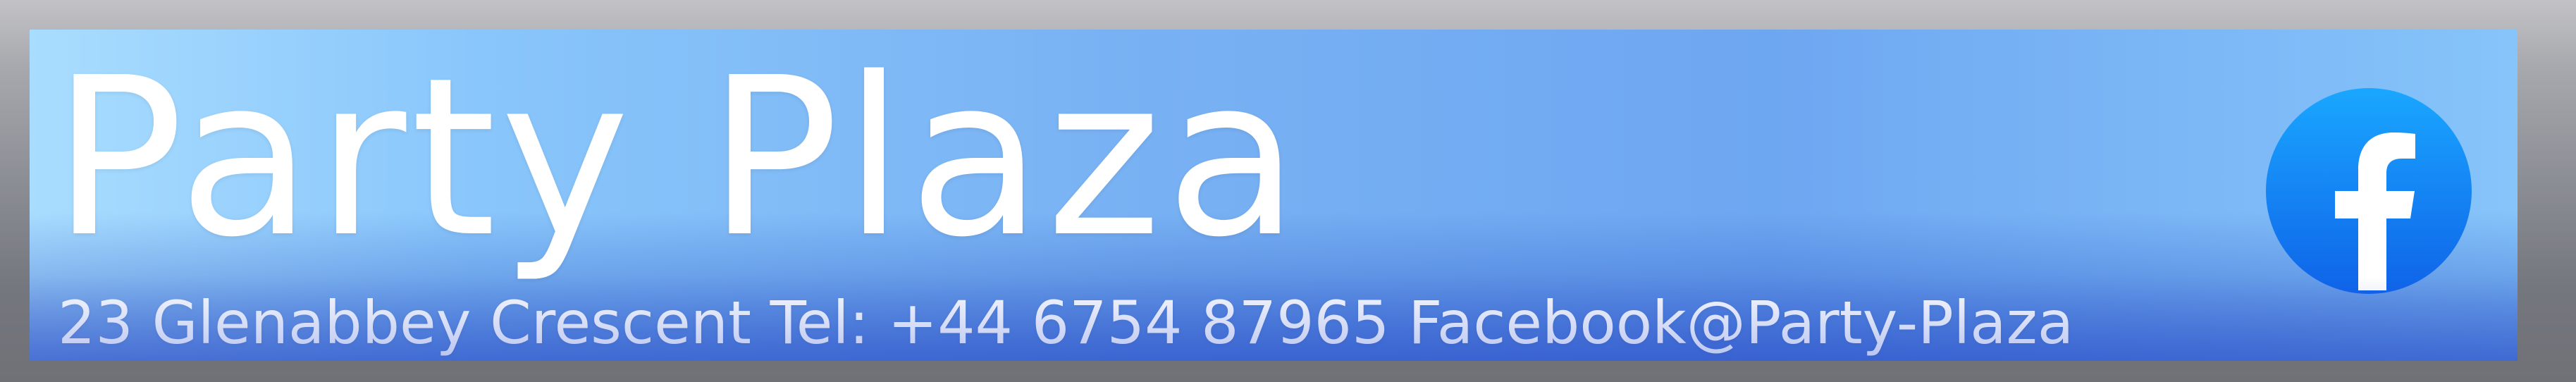 The width and height of the screenshot is (2576, 382). What do you see at coordinates (404, 322) in the screenshot?
I see `street-address: 23 Glenabbey Crescent` at bounding box center [404, 322].